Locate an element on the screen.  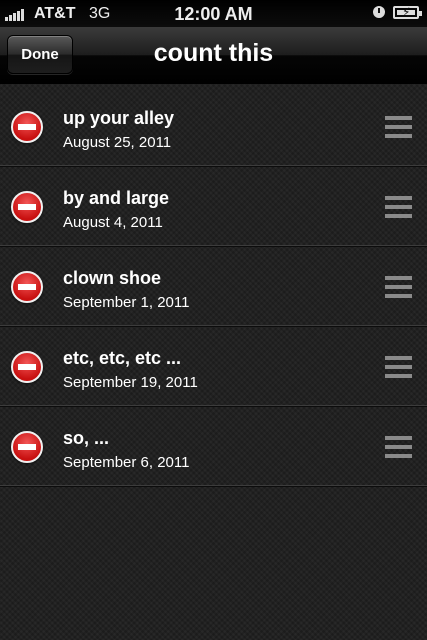
item-date: September 1, 2011 is located at coordinates (126, 302).